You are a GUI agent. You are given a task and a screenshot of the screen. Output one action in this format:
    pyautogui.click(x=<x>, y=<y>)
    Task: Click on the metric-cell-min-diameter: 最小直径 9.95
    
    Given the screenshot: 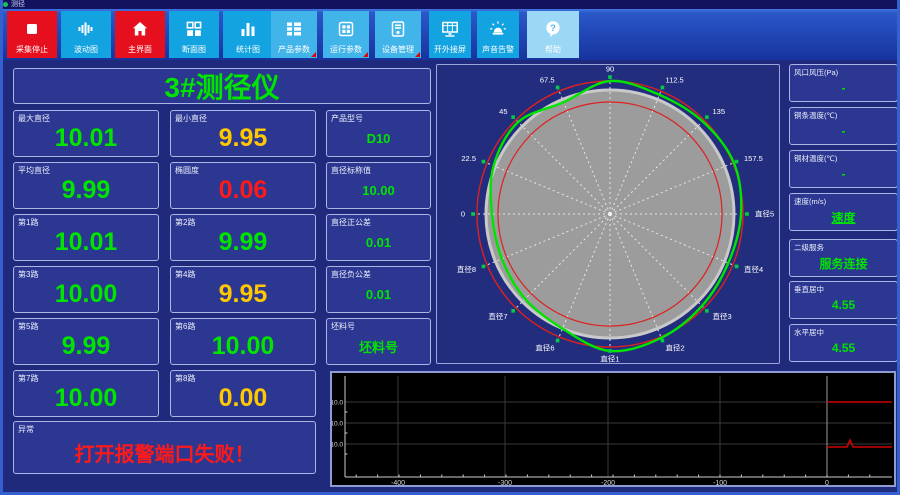 What is the action you would take?
    pyautogui.click(x=243, y=133)
    